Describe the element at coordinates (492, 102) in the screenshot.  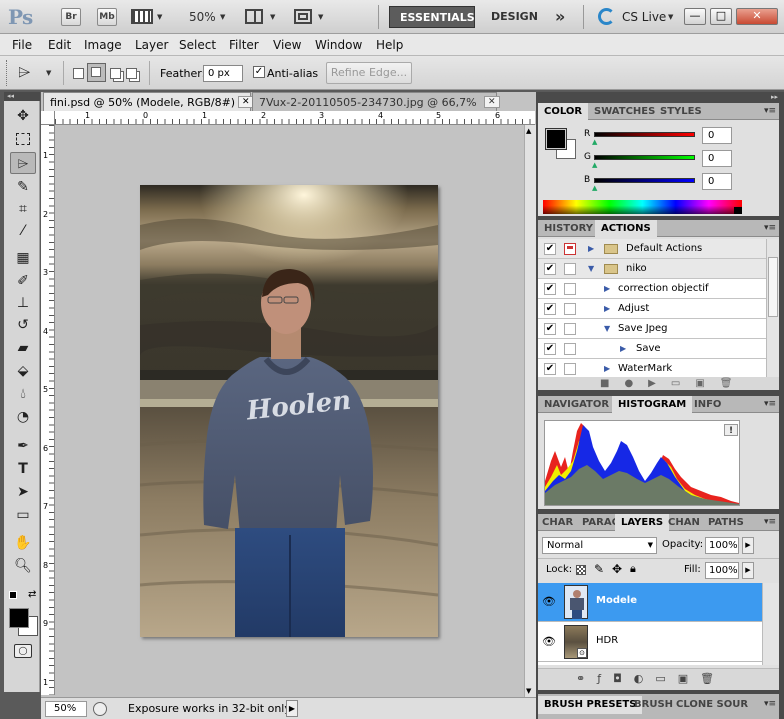
I see `close-icon: ✕` at that location.